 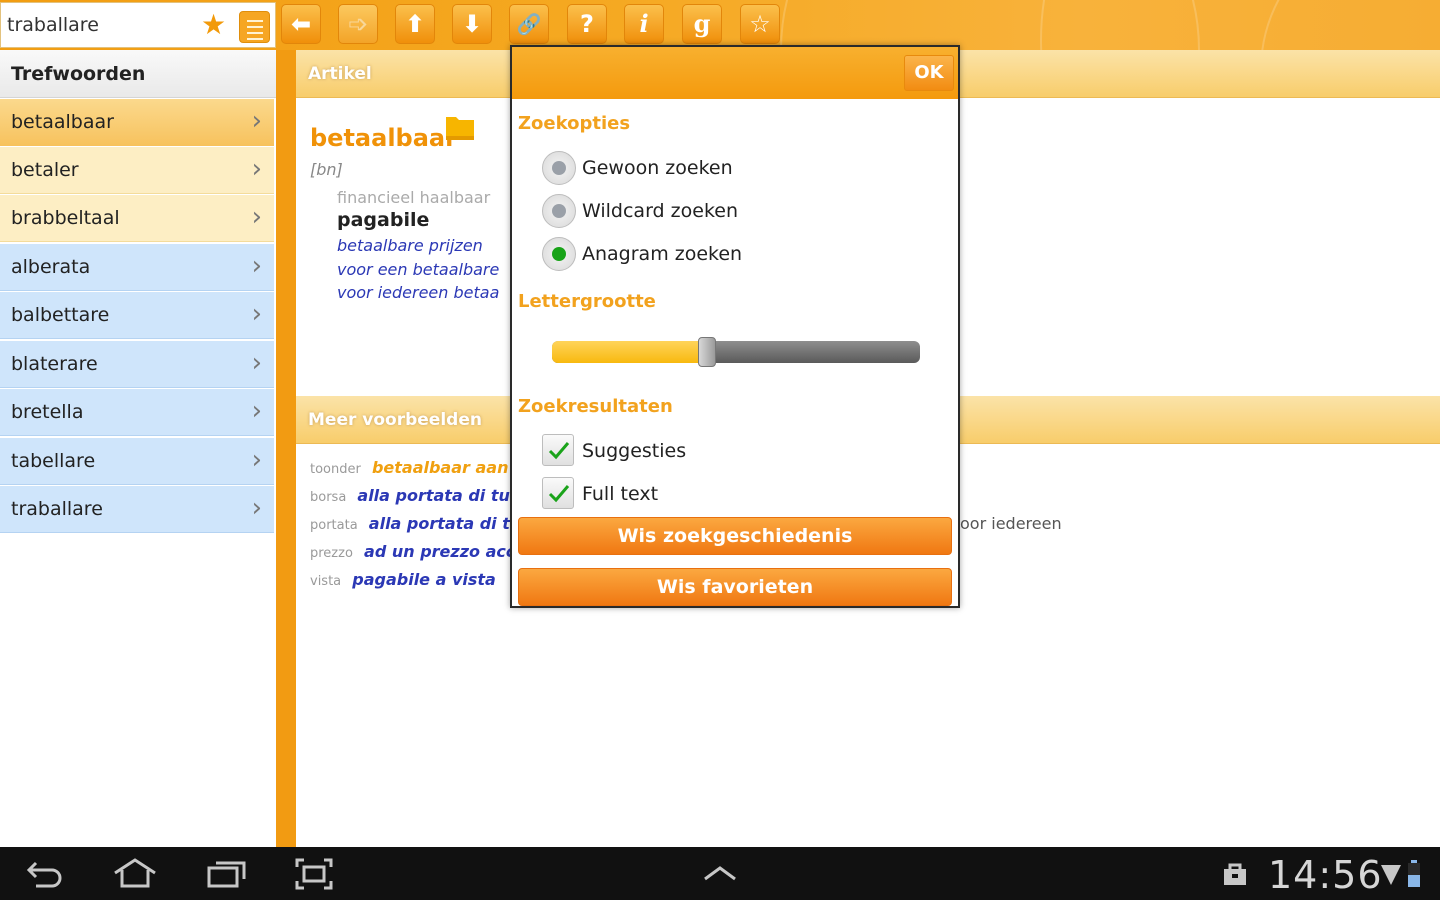 What do you see at coordinates (416, 467) in the screenshot?
I see `example-row: toonder betaalbaar aan t` at bounding box center [416, 467].